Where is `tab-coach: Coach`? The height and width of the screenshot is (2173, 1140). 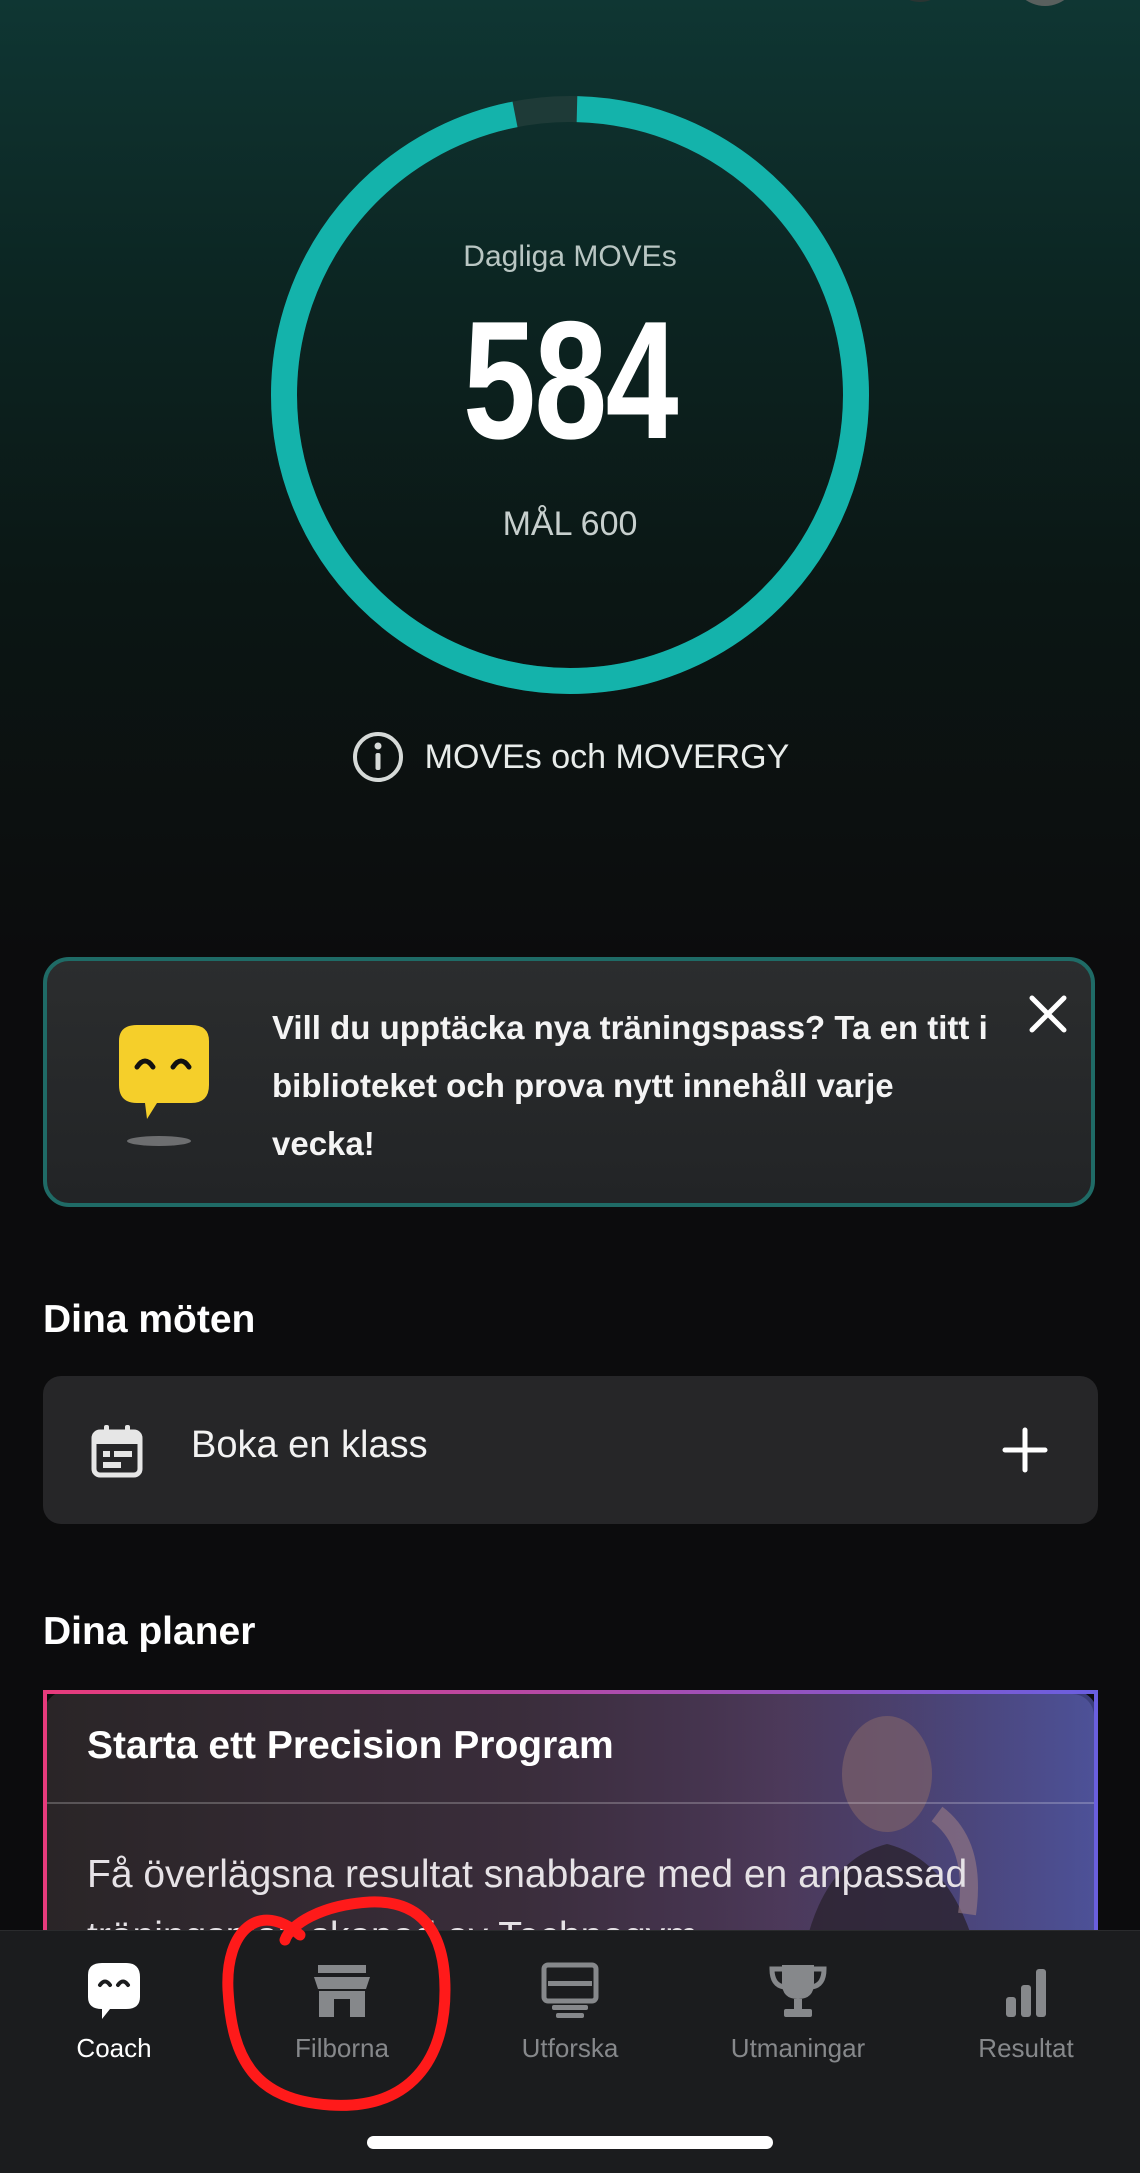 tab-coach: Coach is located at coordinates (114, 2012).